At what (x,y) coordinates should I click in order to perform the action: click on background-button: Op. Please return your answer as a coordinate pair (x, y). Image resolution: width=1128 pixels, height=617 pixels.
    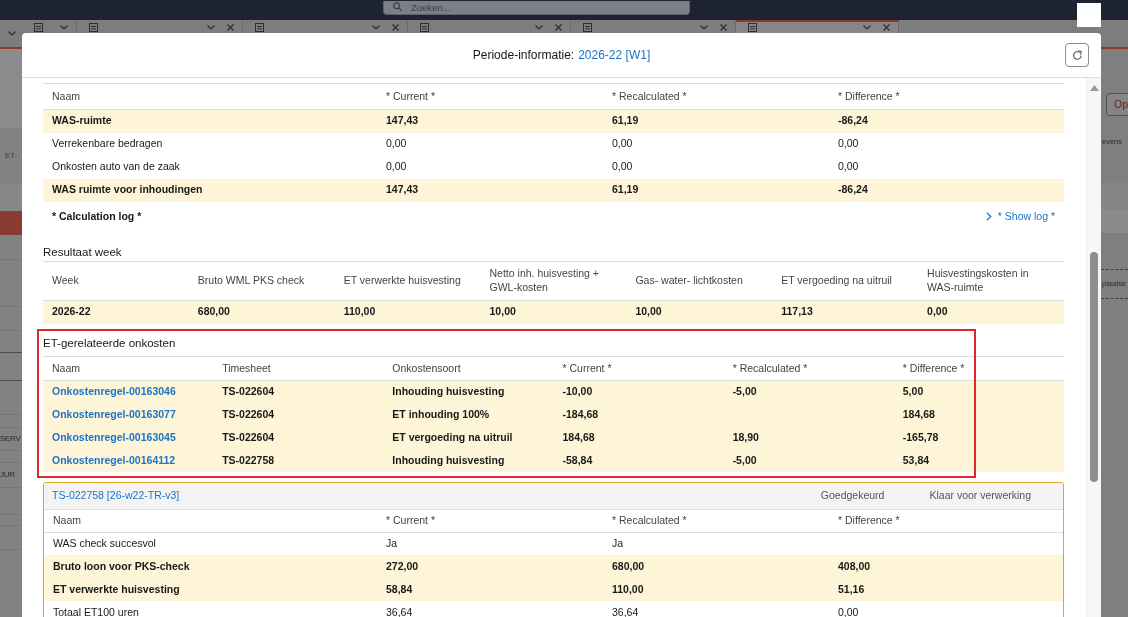
    Looking at the image, I should click on (1117, 104).